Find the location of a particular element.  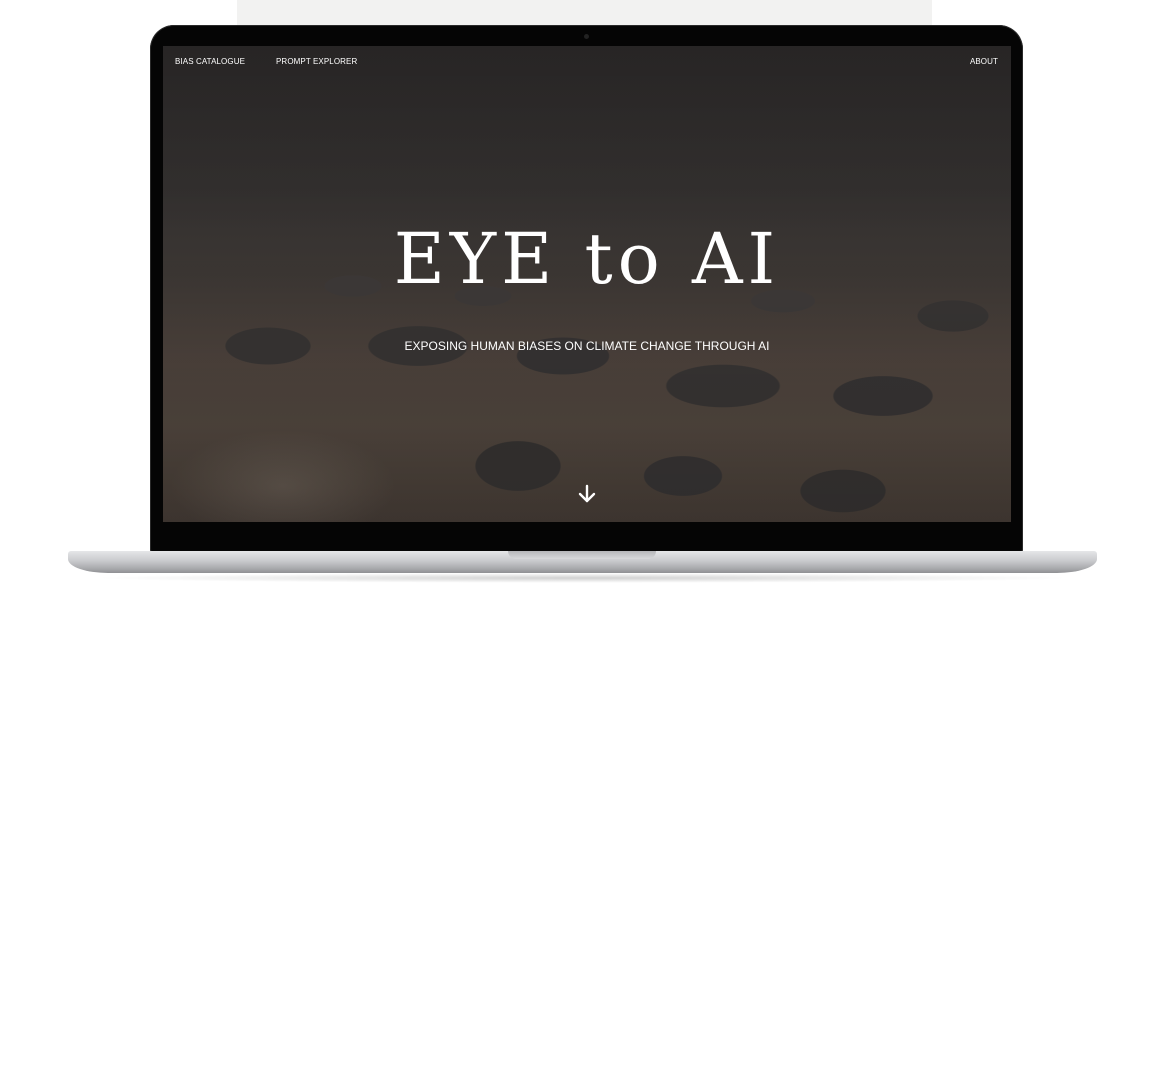

laptop-opening-notch is located at coordinates (582, 555).